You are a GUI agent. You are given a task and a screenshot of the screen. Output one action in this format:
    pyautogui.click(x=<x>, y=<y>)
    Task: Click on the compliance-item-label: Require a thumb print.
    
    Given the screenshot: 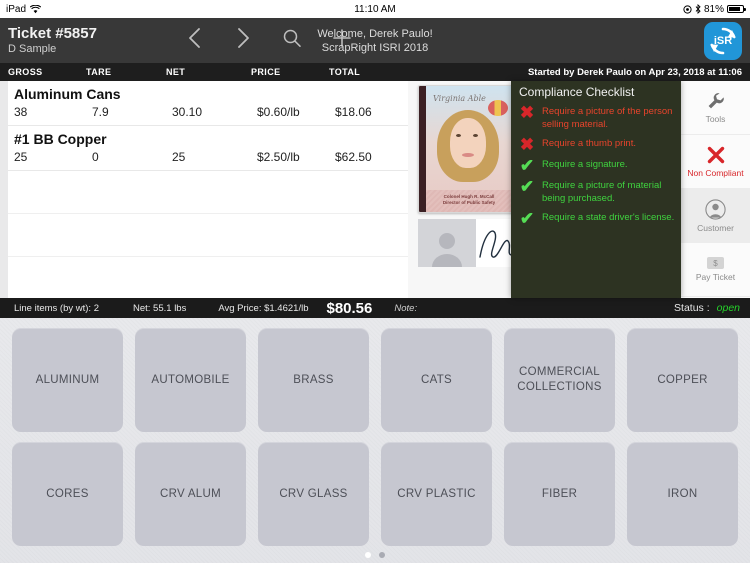 What is the action you would take?
    pyautogui.click(x=589, y=143)
    